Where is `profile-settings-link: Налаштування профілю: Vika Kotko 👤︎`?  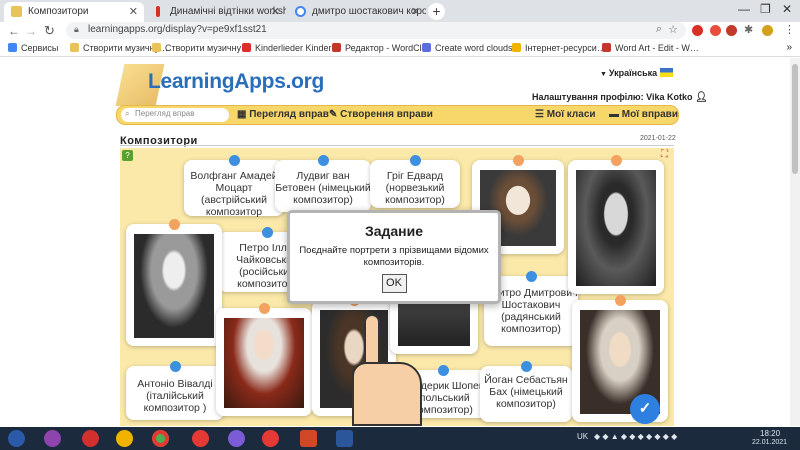
profile-settings-link: Налаштування профілю: Vika Kotko 👤︎ is located at coordinates (620, 97).